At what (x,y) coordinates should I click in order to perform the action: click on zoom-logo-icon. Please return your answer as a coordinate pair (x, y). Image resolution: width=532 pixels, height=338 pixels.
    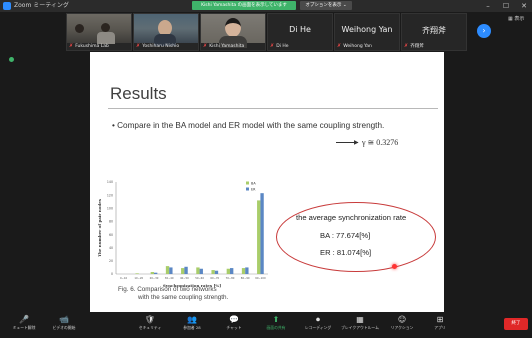
    Looking at the image, I should click on (7, 6).